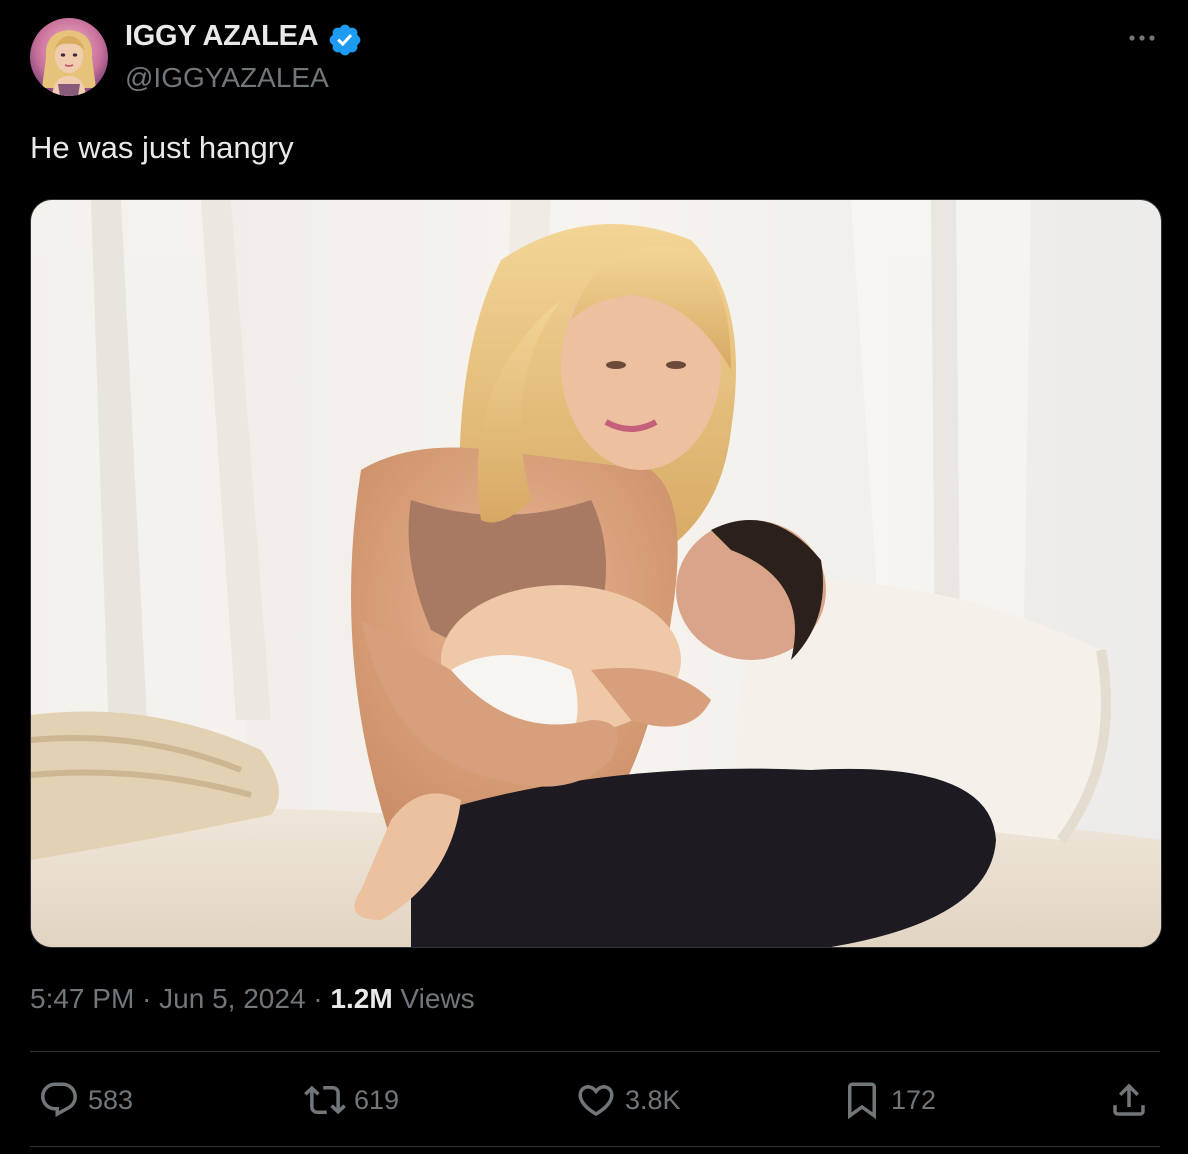  I want to click on retweet-button: 619, so click(351, 1100).